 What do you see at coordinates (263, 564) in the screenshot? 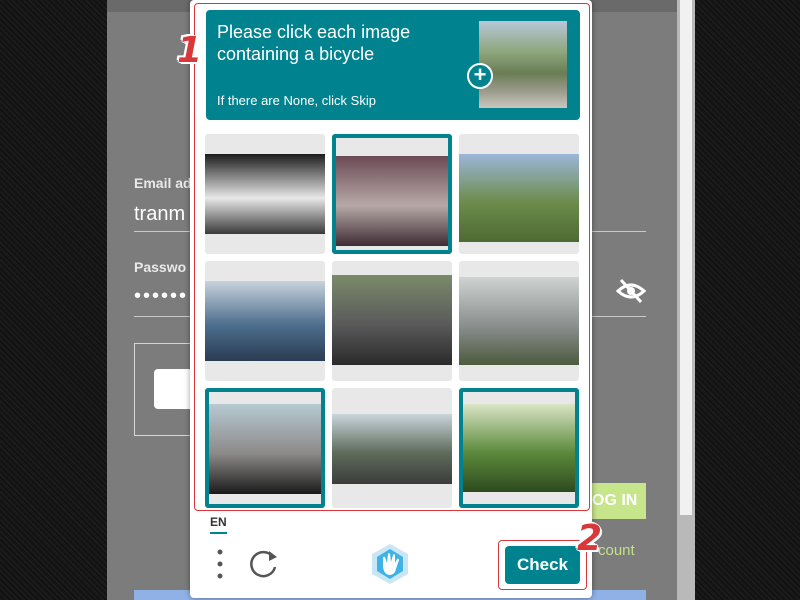
I see `refresh-icon` at bounding box center [263, 564].